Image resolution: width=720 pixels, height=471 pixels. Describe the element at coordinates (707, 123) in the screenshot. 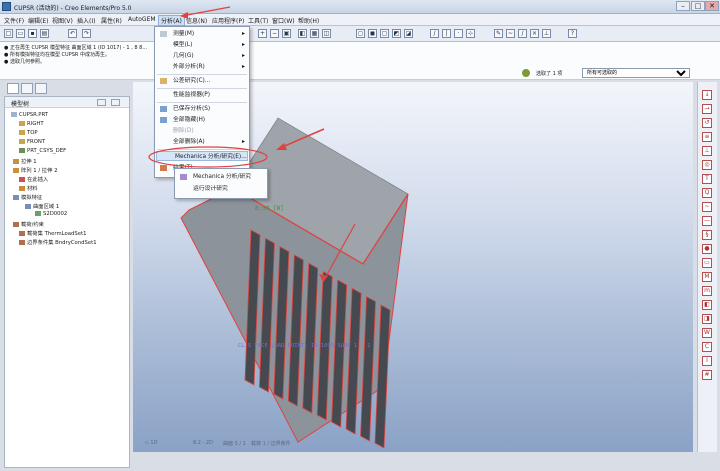

I see `moment-icon: ↺` at that location.